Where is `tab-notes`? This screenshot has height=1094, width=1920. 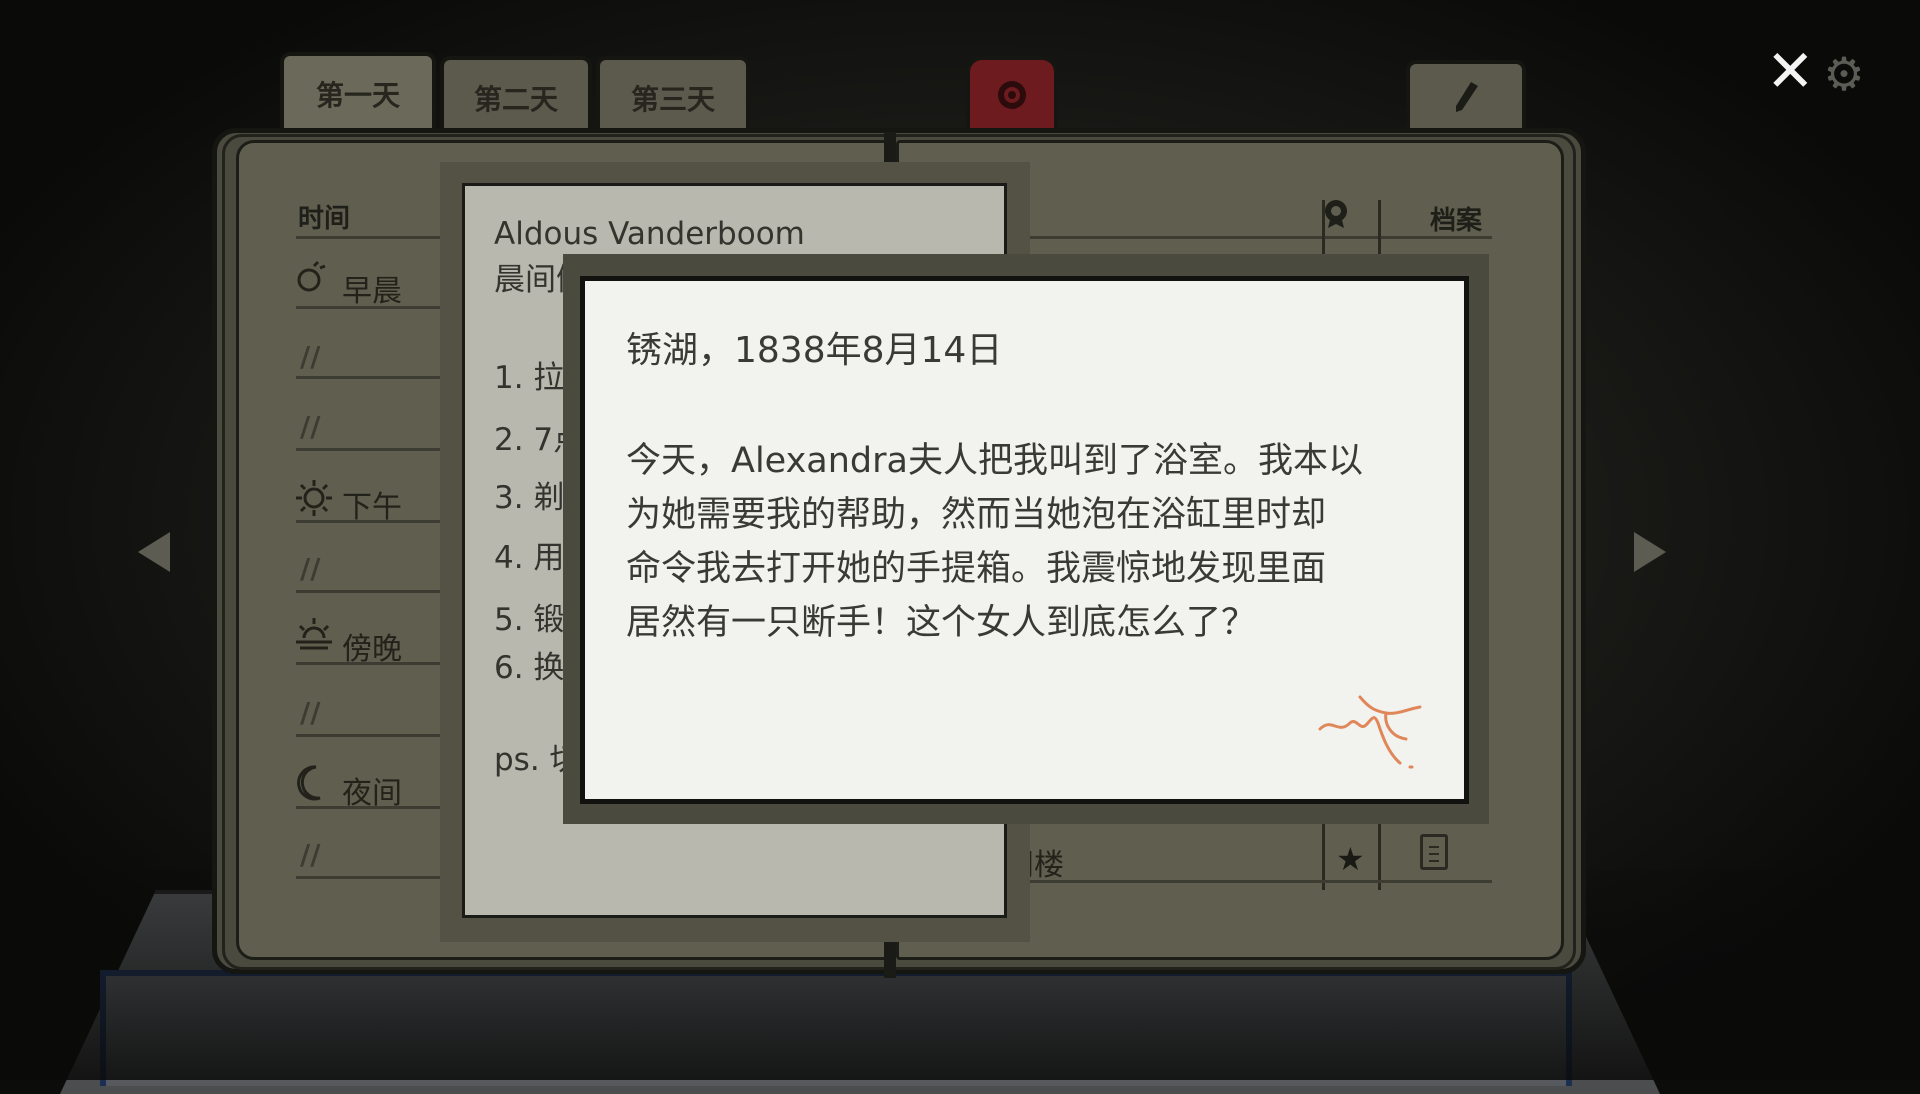
tab-notes is located at coordinates (1466, 98).